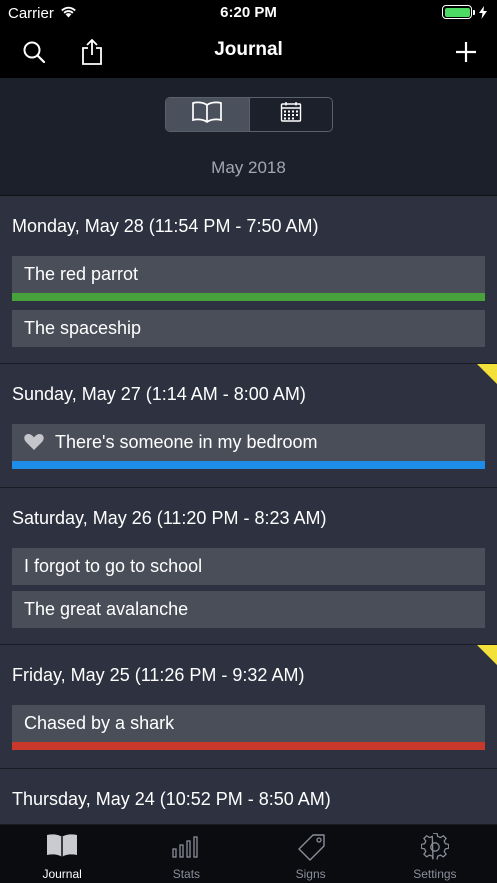 Image resolution: width=497 pixels, height=883 pixels. What do you see at coordinates (159, 394) in the screenshot?
I see `day-title: Sunday, May 27 (1:14 AM - 8:00 AM)` at bounding box center [159, 394].